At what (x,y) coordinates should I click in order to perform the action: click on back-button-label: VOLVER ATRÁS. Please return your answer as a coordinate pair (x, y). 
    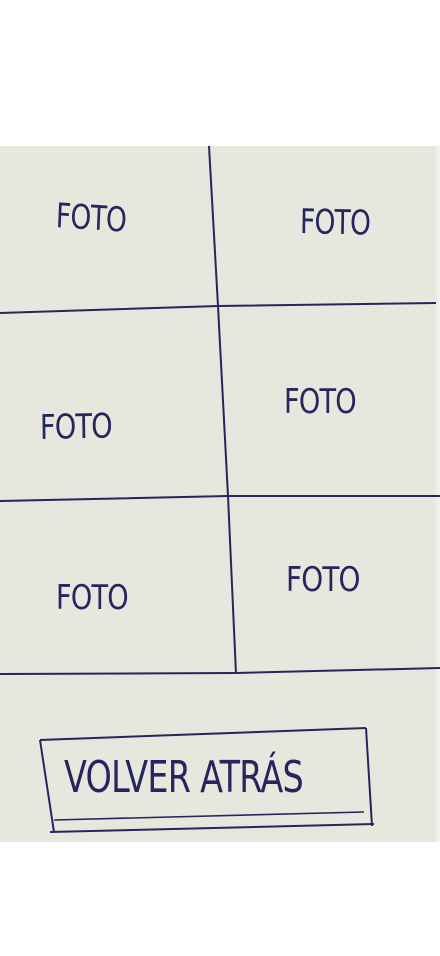
    Looking at the image, I should click on (184, 777).